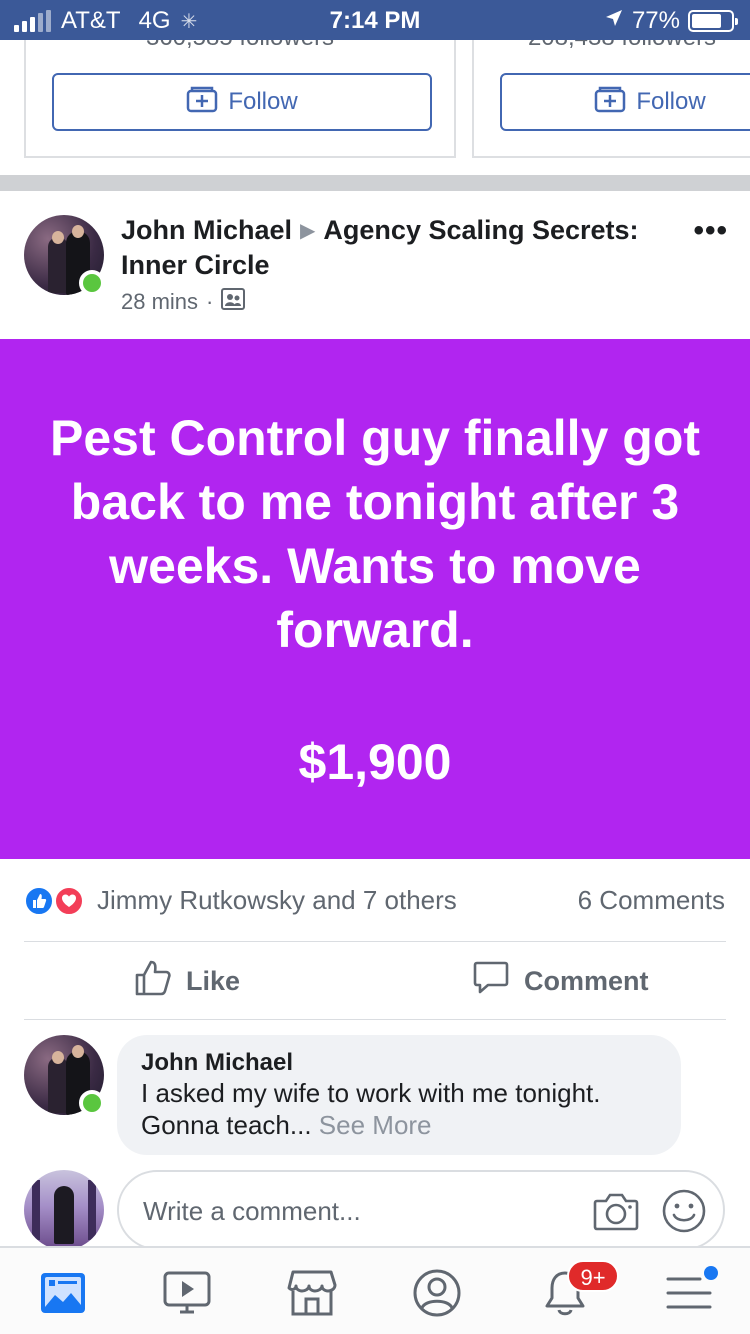  What do you see at coordinates (312, 1293) in the screenshot?
I see `marketplace-icon` at bounding box center [312, 1293].